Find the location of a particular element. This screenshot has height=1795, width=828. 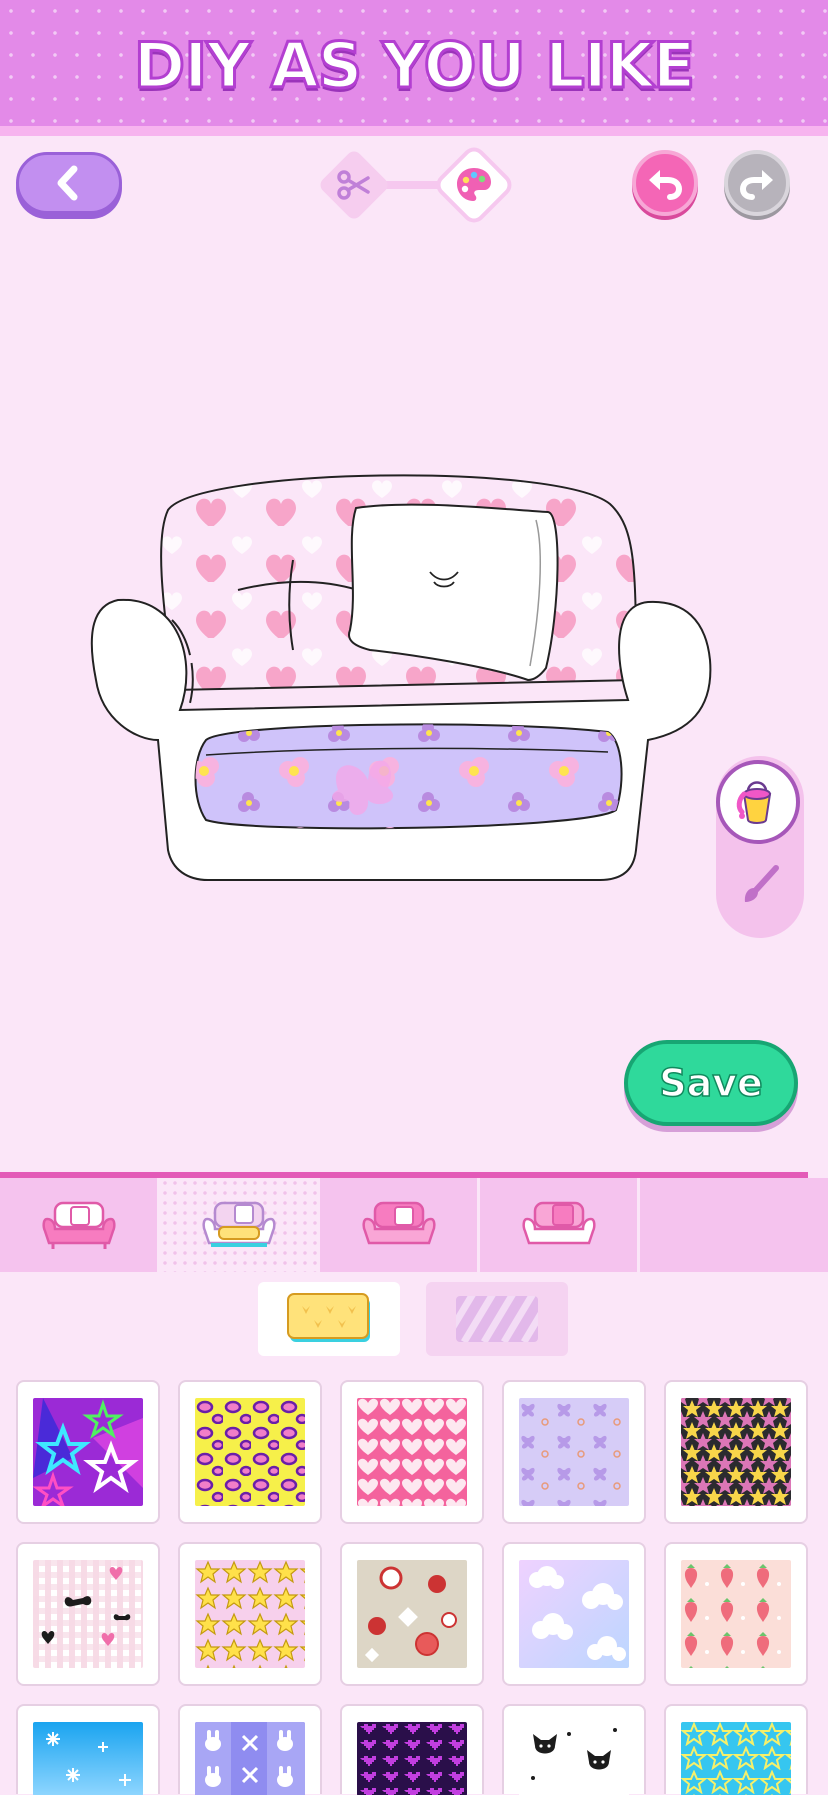

scissors-icon is located at coordinates (353, 185).